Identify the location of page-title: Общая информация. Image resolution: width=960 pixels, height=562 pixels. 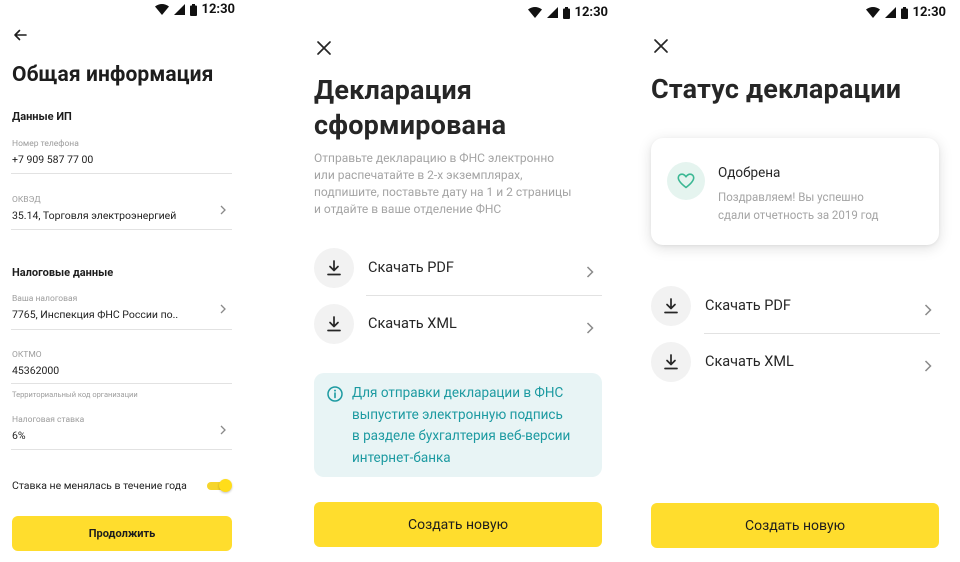
(113, 75).